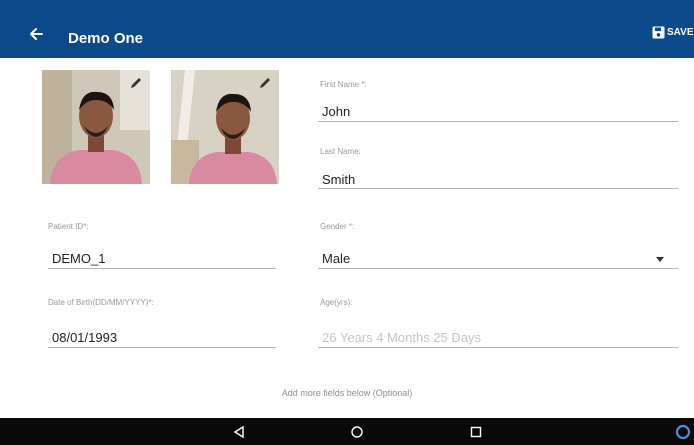 The width and height of the screenshot is (694, 445). Describe the element at coordinates (660, 259) in the screenshot. I see `caret-down-icon` at that location.